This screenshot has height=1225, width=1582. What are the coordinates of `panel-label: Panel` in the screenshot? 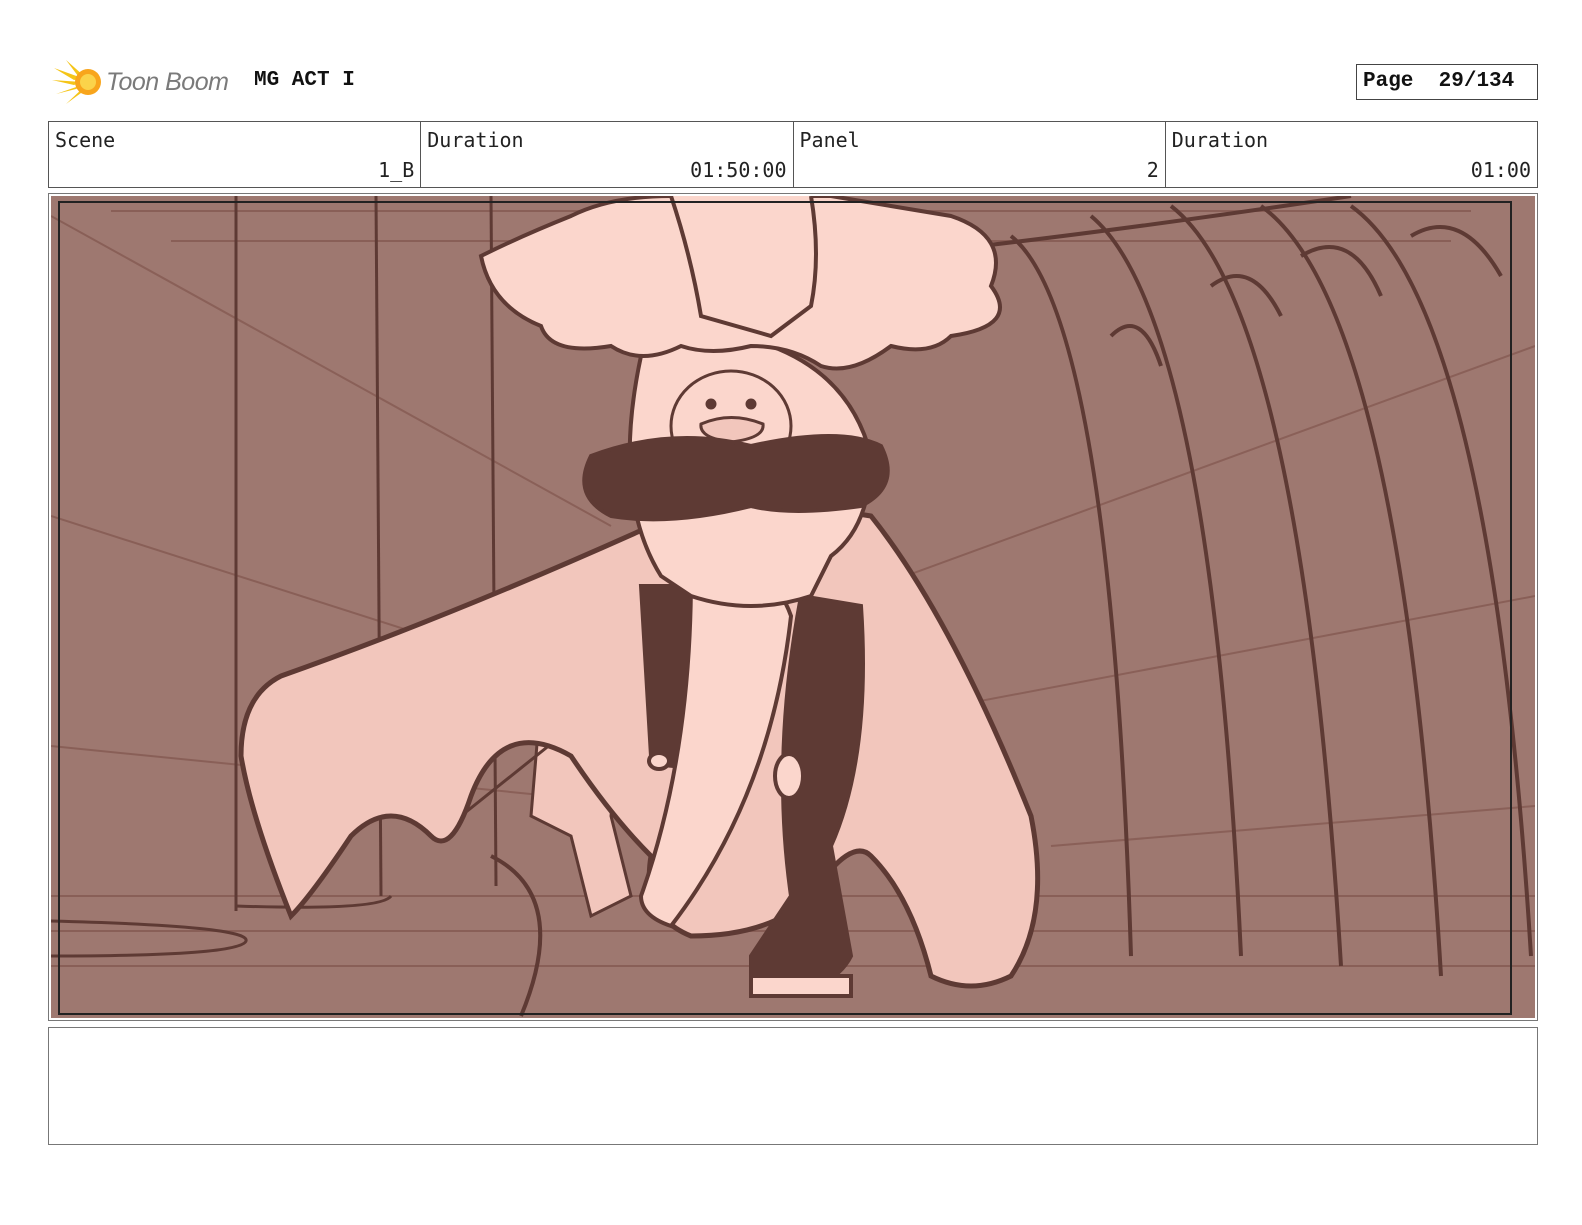 It's located at (829, 140).